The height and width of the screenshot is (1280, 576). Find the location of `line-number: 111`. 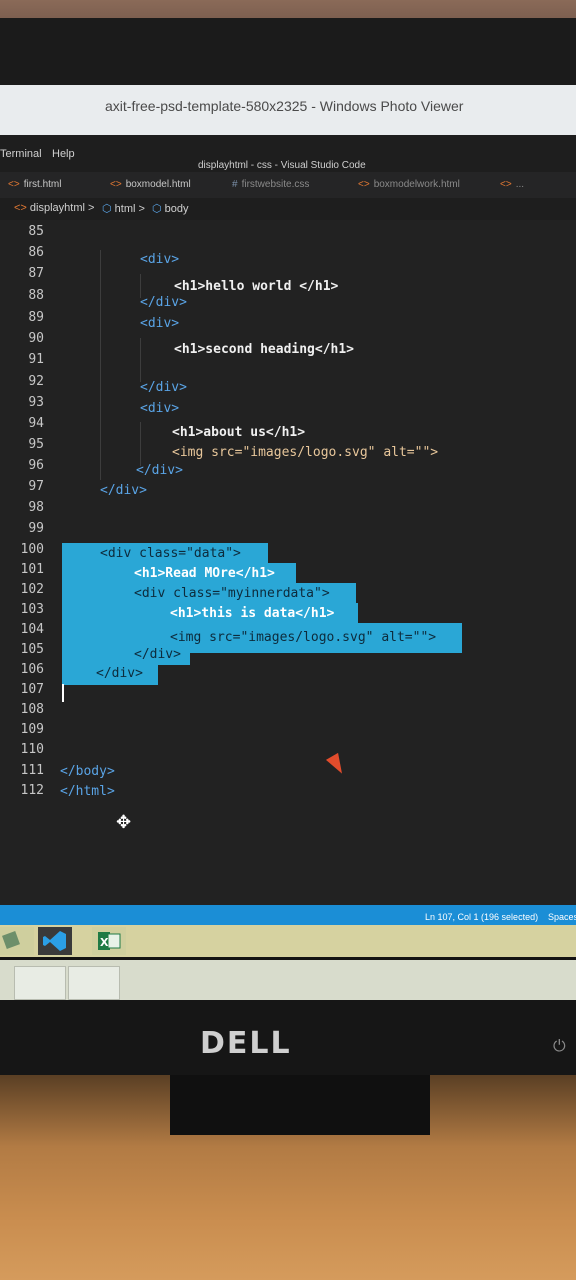

line-number: 111 is located at coordinates (32, 770).